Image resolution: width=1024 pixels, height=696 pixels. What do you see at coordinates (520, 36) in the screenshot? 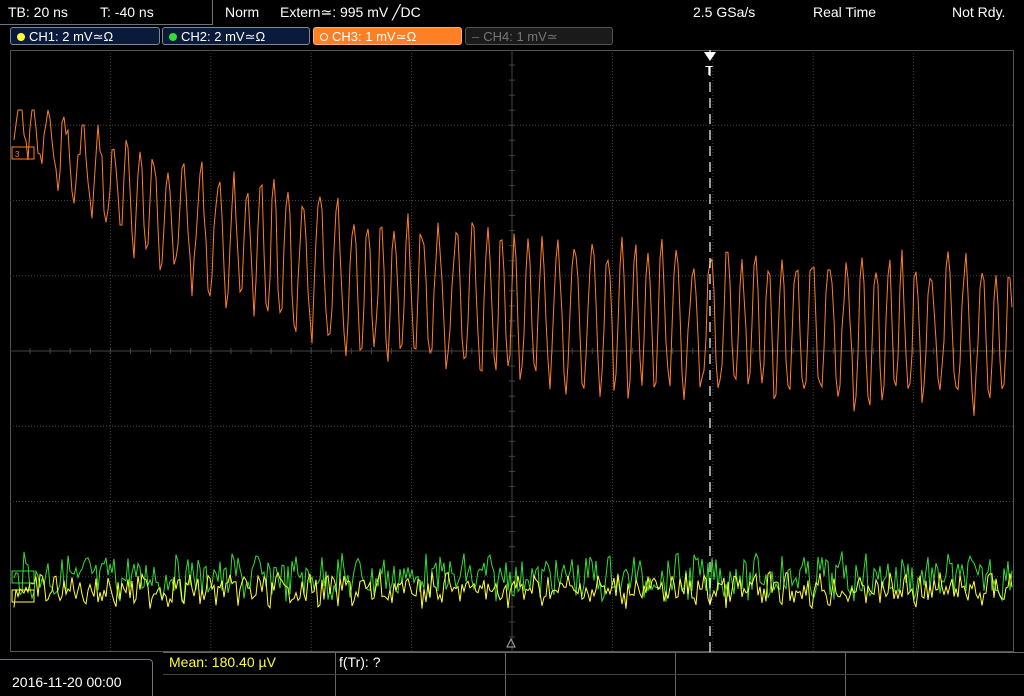
I see `channel-4-label: CH4: 1 mV≃` at bounding box center [520, 36].